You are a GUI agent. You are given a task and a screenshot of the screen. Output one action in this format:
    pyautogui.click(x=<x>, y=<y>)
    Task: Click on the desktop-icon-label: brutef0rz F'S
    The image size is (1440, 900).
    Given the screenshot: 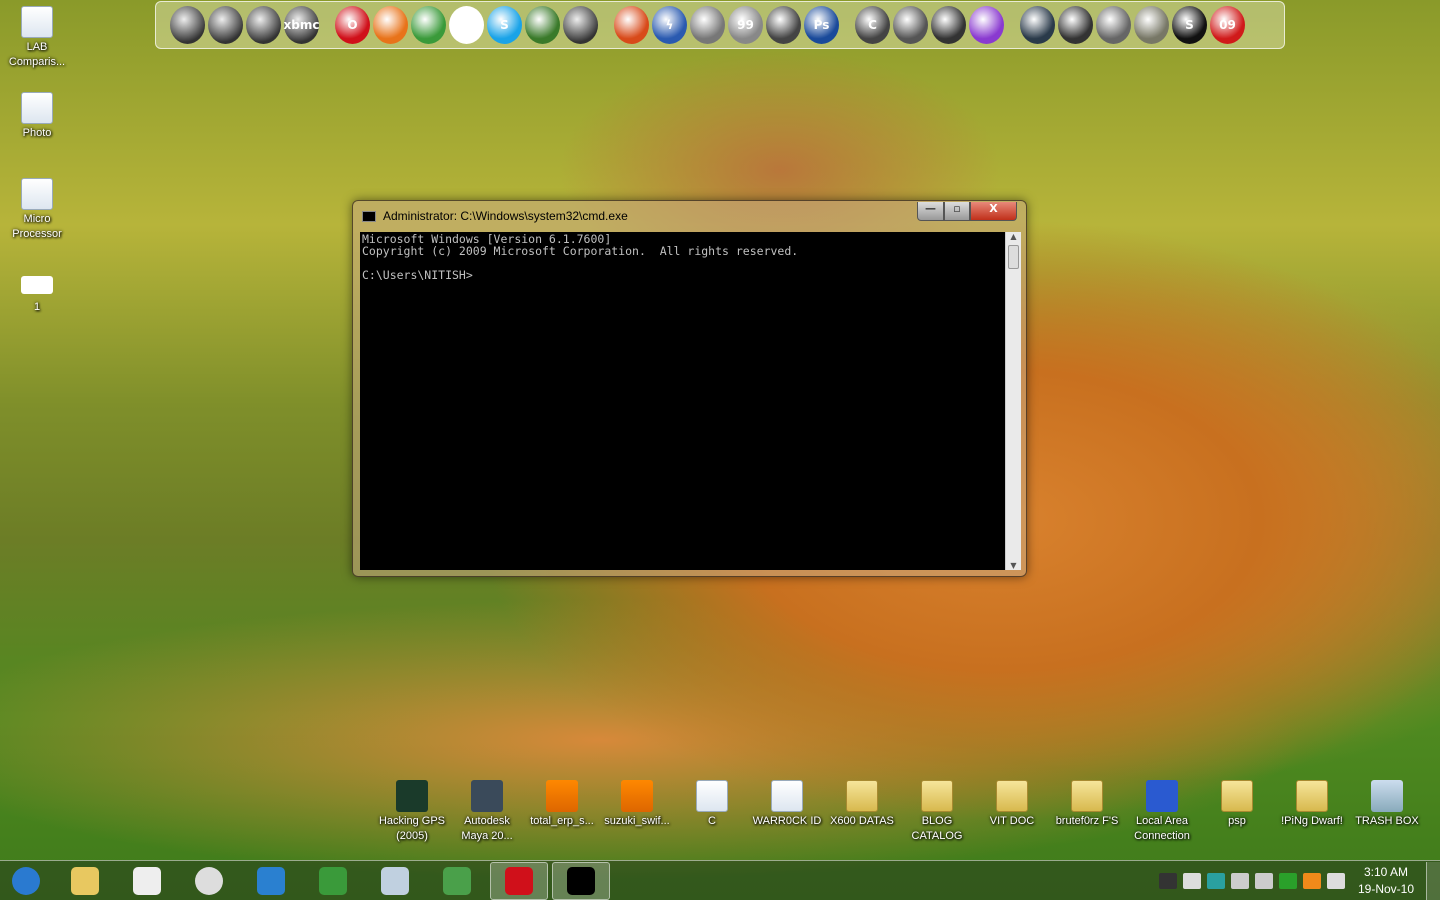 What is the action you would take?
    pyautogui.click(x=1087, y=821)
    